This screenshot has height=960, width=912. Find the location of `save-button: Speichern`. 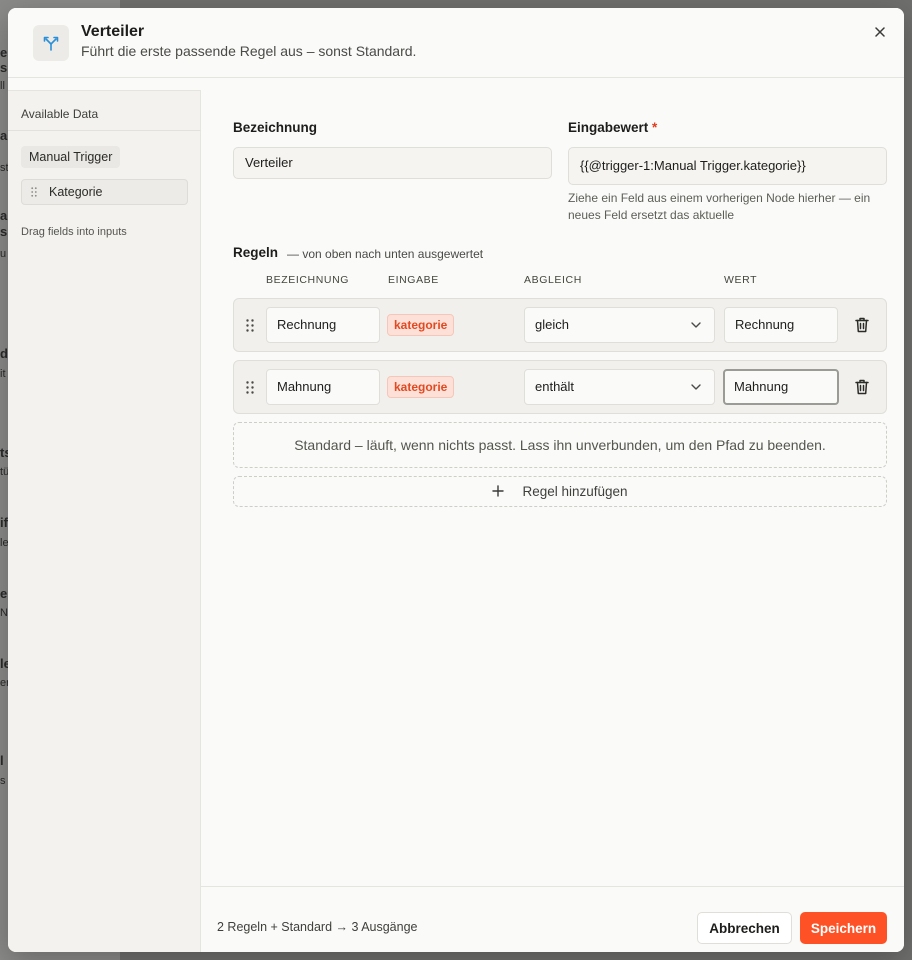

save-button: Speichern is located at coordinates (843, 928).